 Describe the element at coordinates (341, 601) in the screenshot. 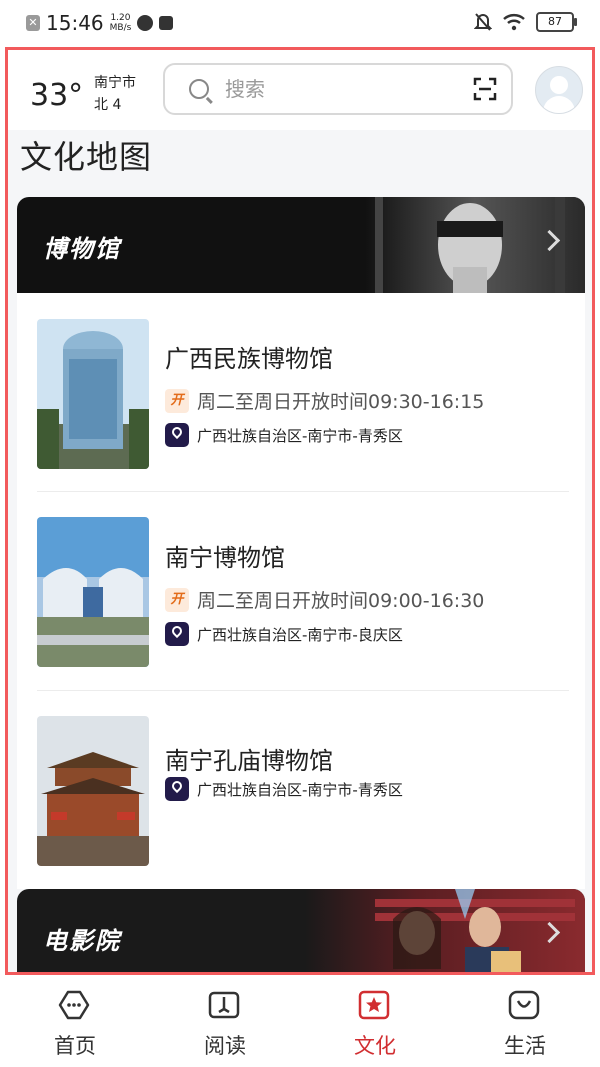

I see `opening-hours-text: 周二至周日开放时间09:00-16:30` at that location.